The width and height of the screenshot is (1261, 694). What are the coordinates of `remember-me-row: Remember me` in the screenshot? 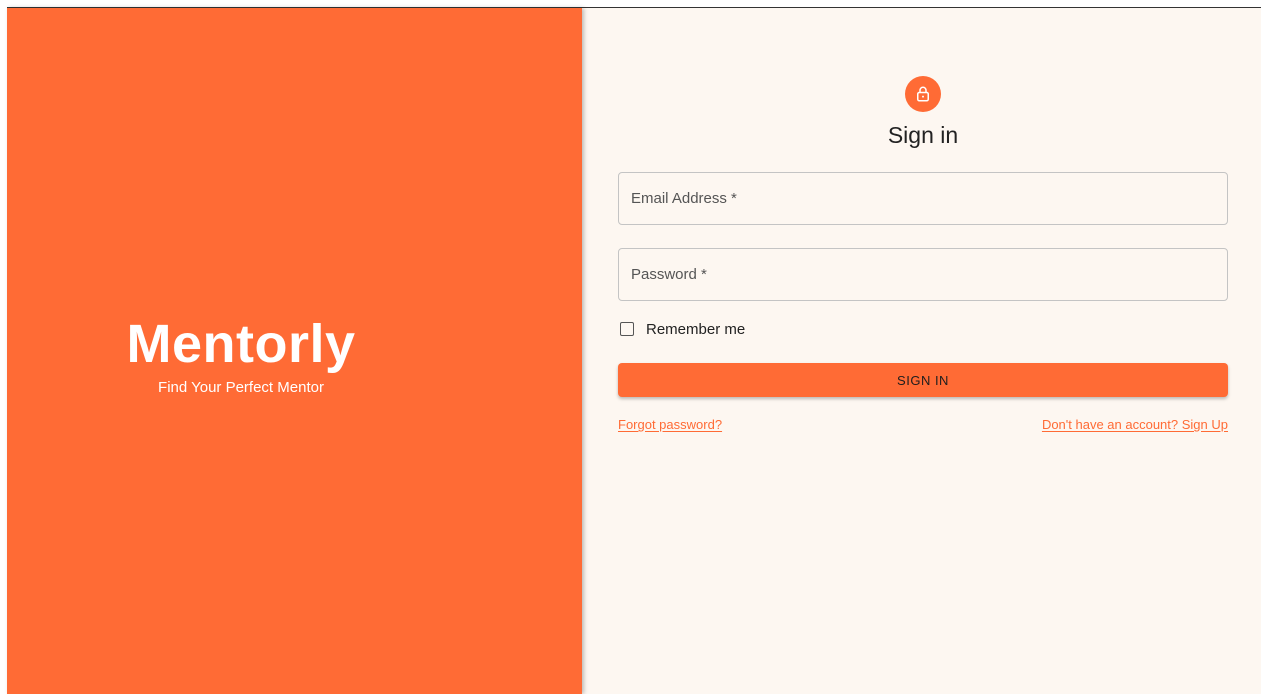 It's located at (923, 329).